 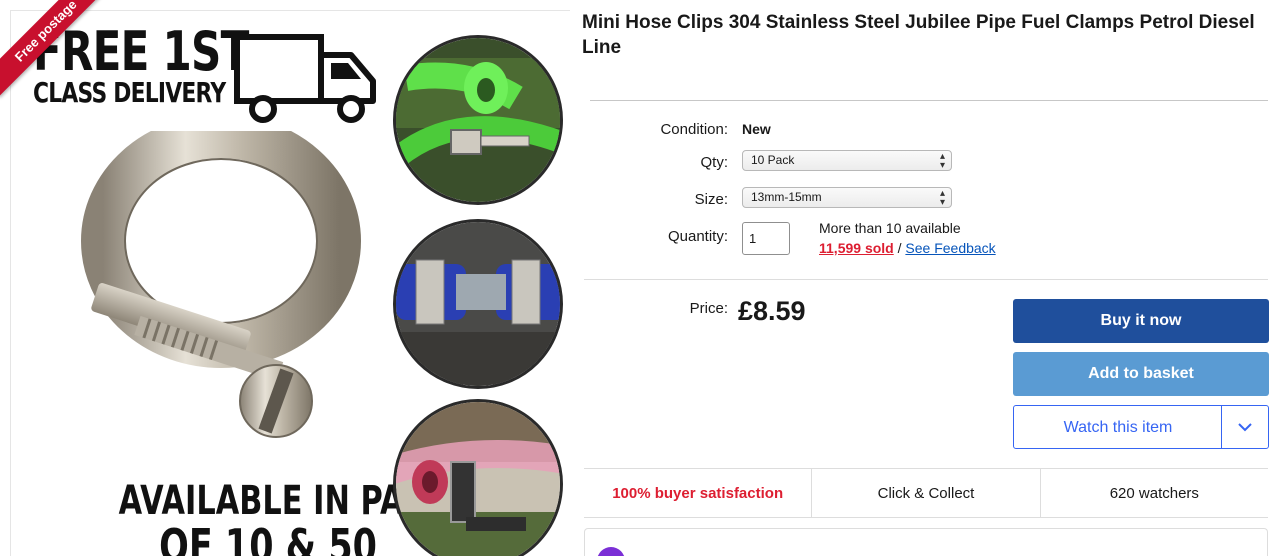 I want to click on hose-clamp-illustration, so click(x=221, y=284).